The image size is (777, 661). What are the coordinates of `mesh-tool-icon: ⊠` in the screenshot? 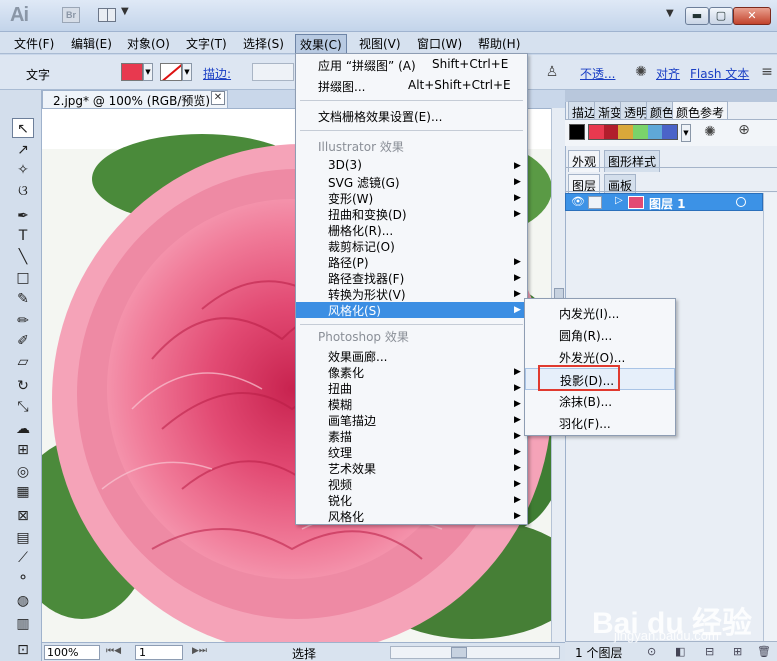 It's located at (23, 516).